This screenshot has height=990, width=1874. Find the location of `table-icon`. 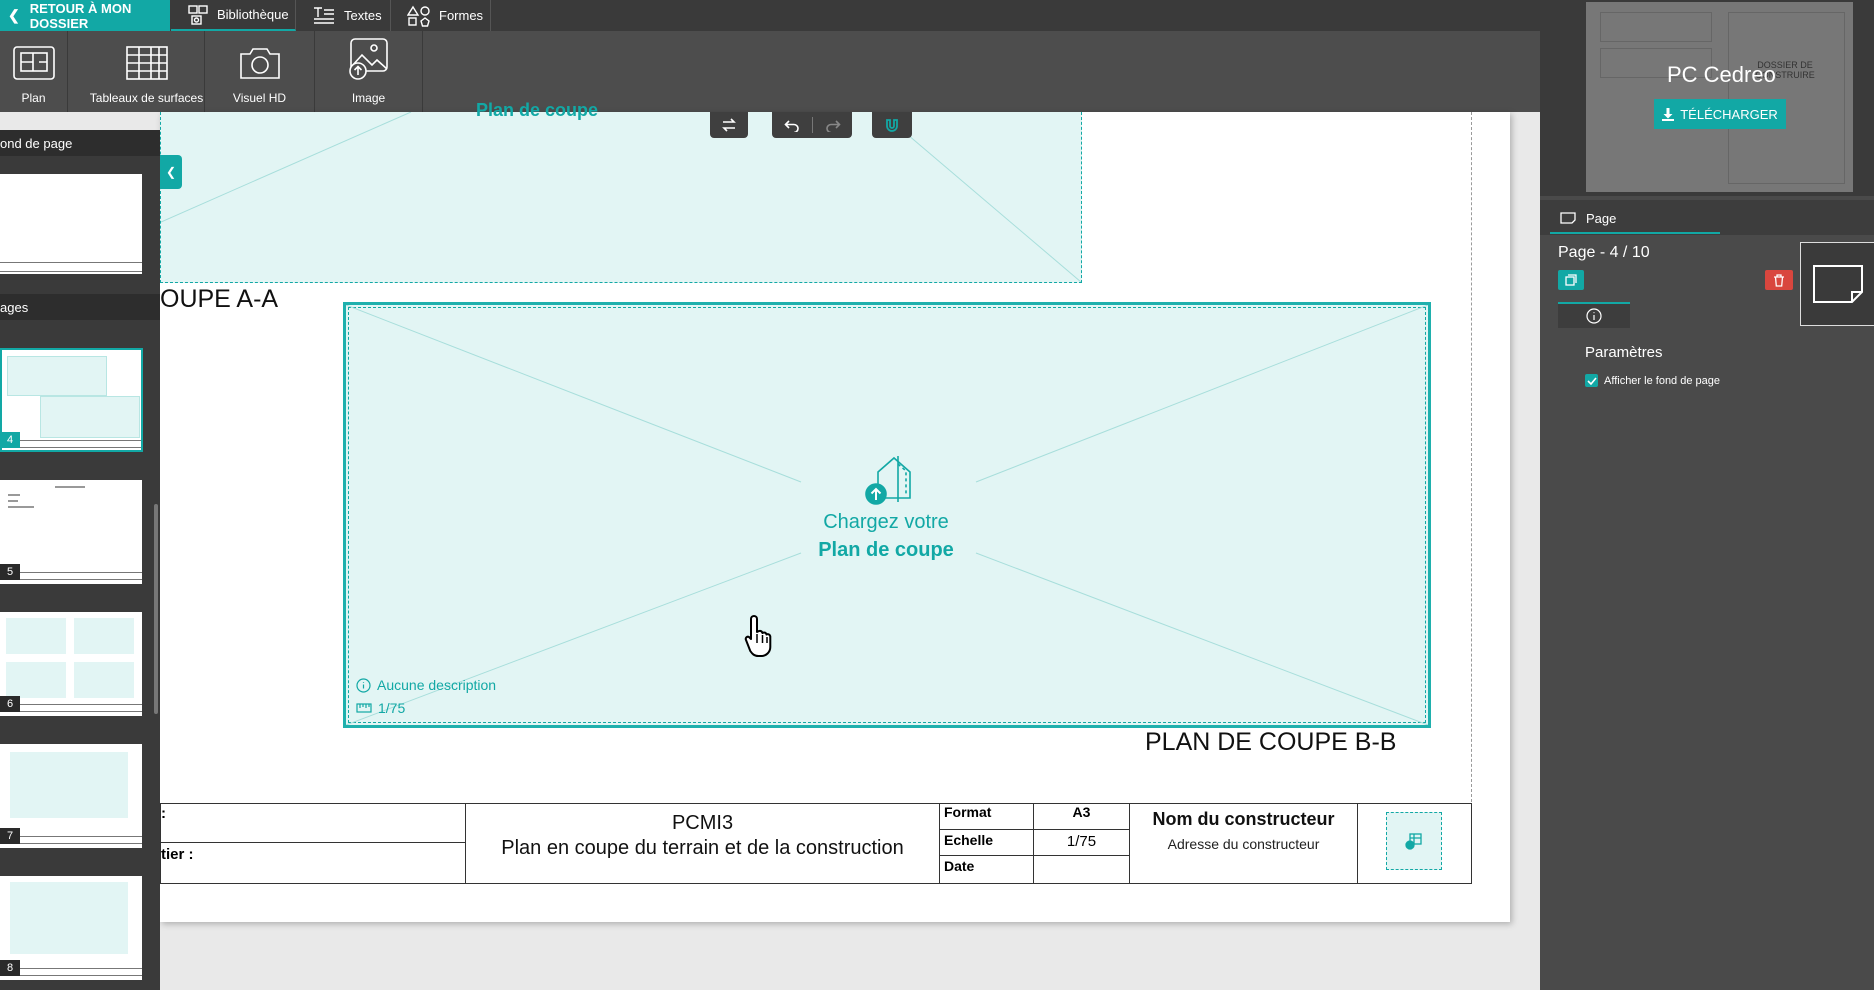

table-icon is located at coordinates (147, 63).